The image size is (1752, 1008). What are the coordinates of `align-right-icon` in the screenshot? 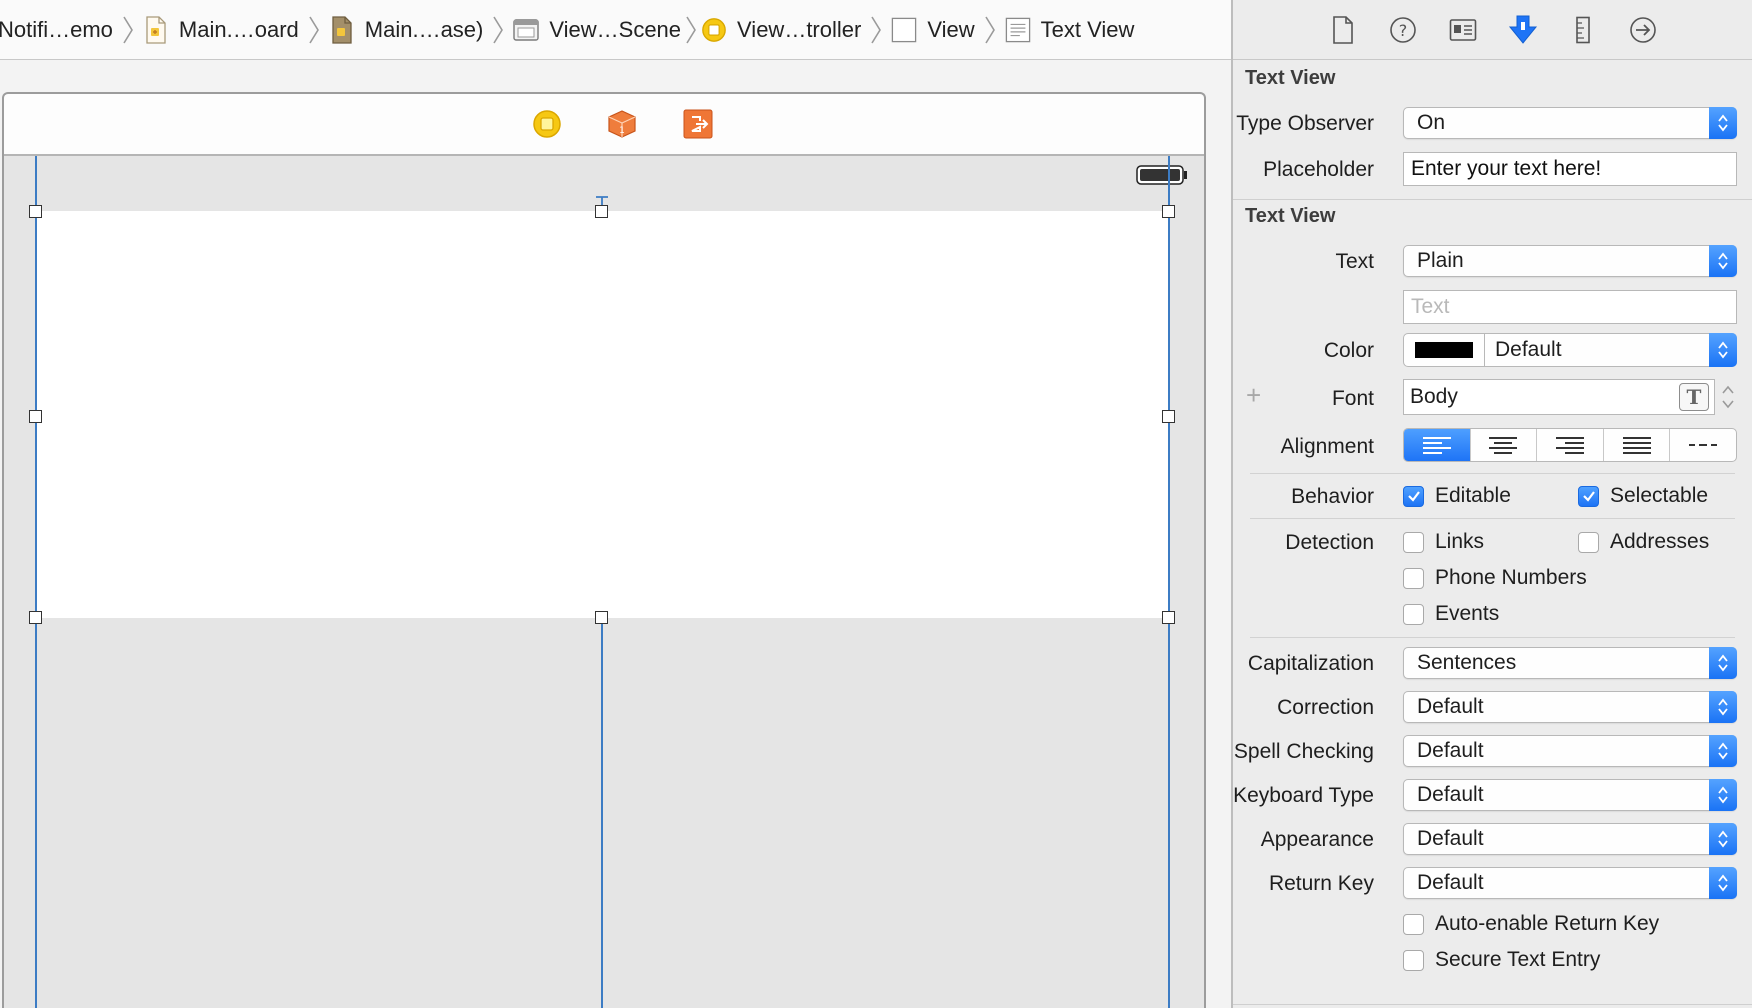 It's located at (1569, 445).